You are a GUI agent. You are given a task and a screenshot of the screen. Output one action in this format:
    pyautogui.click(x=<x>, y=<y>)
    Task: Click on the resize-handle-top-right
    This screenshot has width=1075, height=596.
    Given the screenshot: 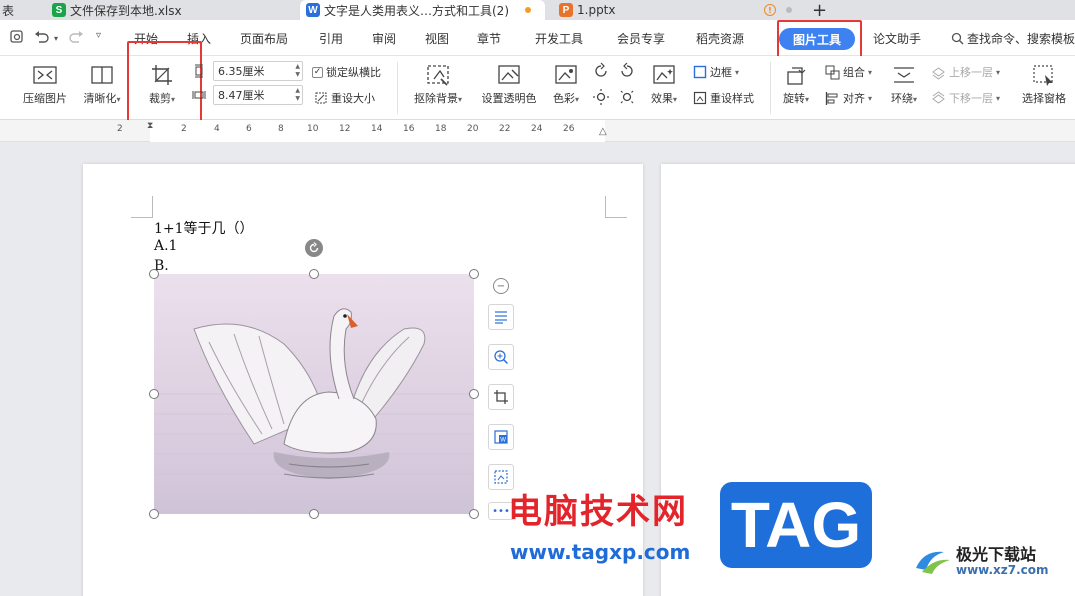 What is the action you would take?
    pyautogui.click(x=474, y=274)
    